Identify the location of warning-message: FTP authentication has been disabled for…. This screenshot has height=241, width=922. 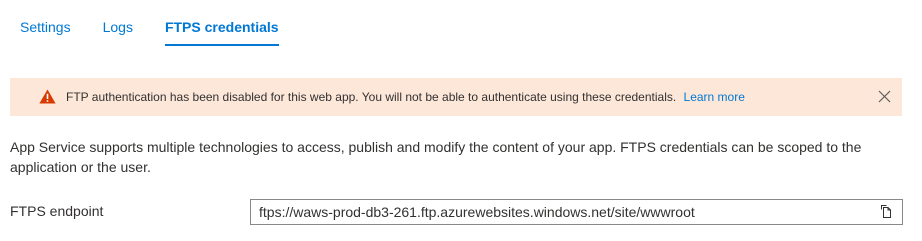
(373, 97).